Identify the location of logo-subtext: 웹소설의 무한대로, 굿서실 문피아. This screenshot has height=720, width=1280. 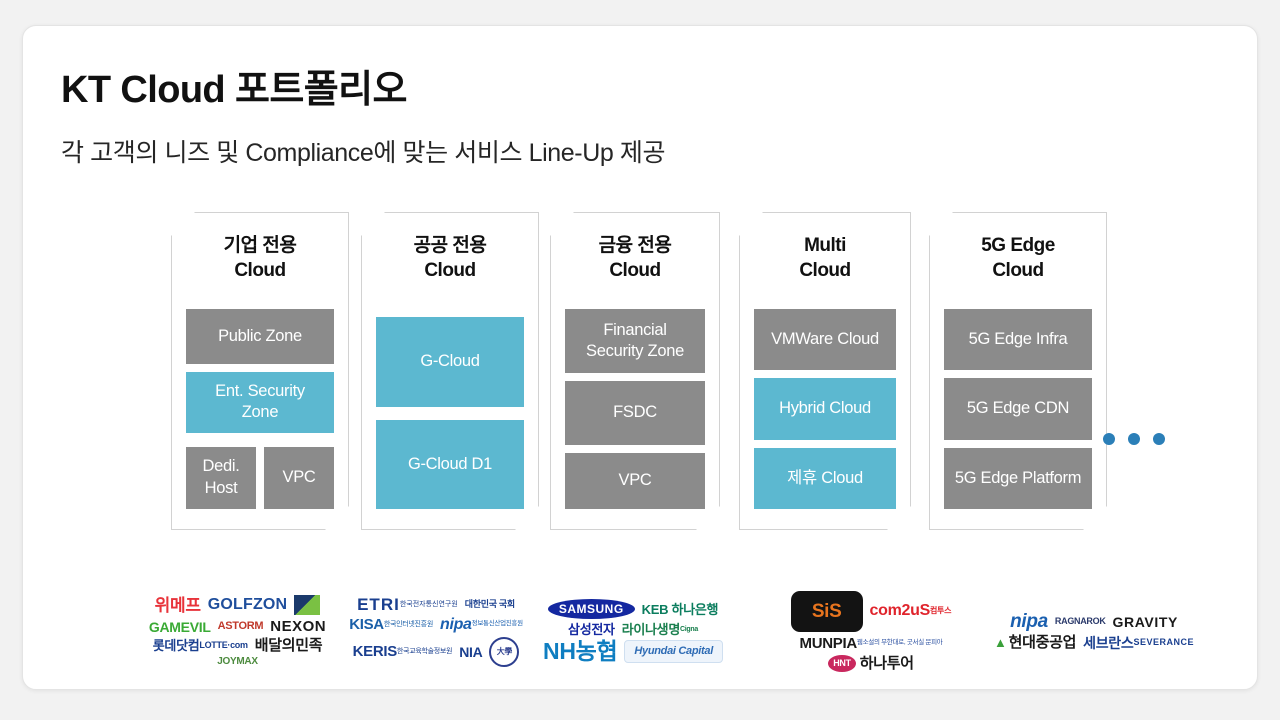
(899, 642).